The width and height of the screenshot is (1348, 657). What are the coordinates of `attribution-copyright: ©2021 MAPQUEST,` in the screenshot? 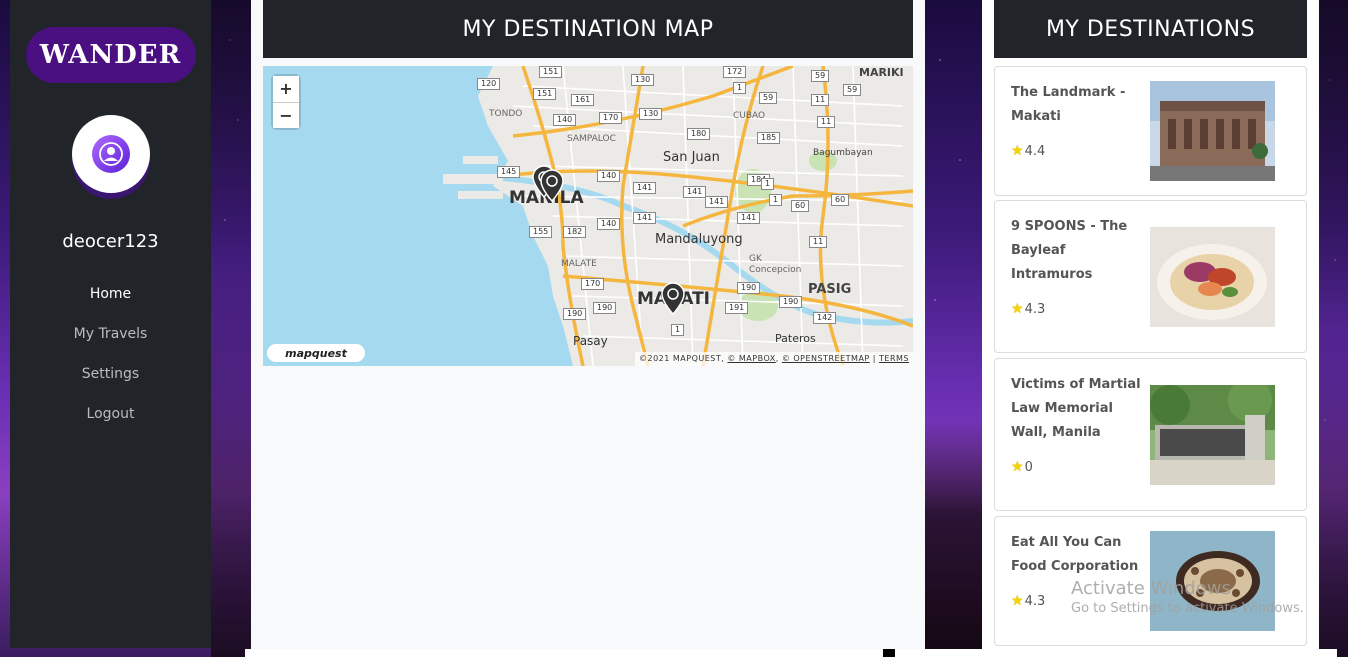 It's located at (683, 358).